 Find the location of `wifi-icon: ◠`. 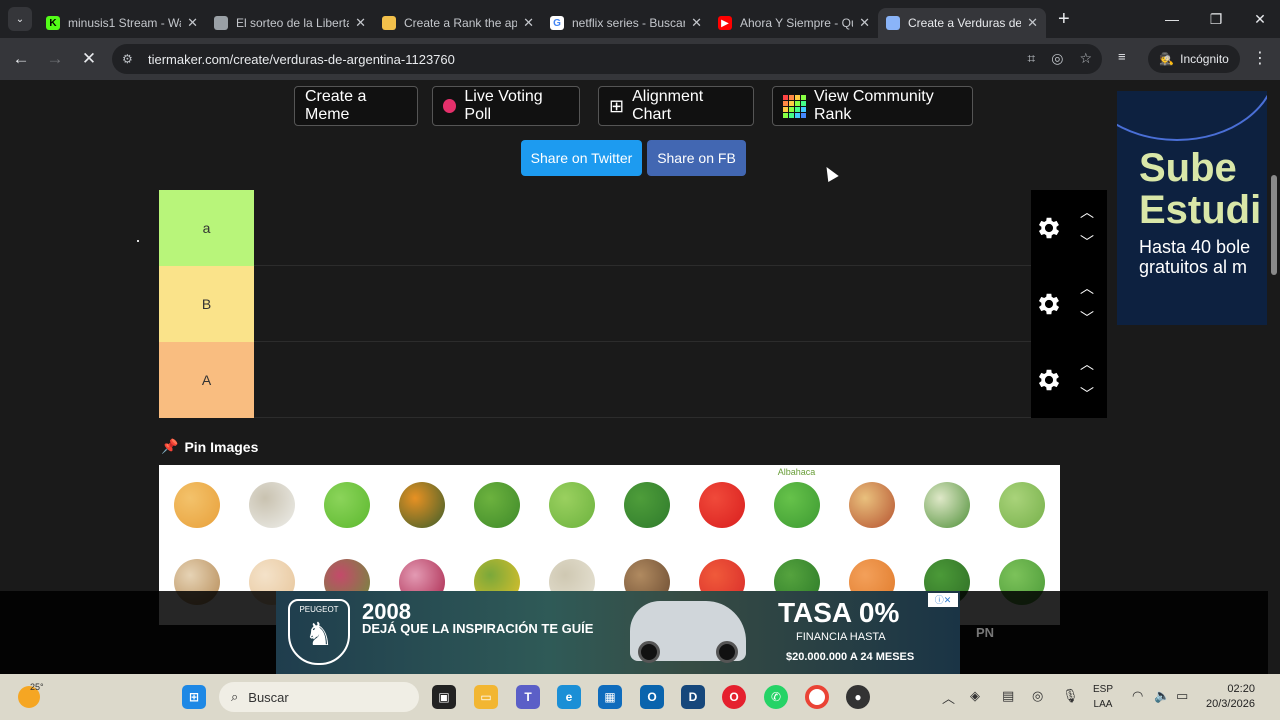

wifi-icon: ◠ is located at coordinates (1137, 696).